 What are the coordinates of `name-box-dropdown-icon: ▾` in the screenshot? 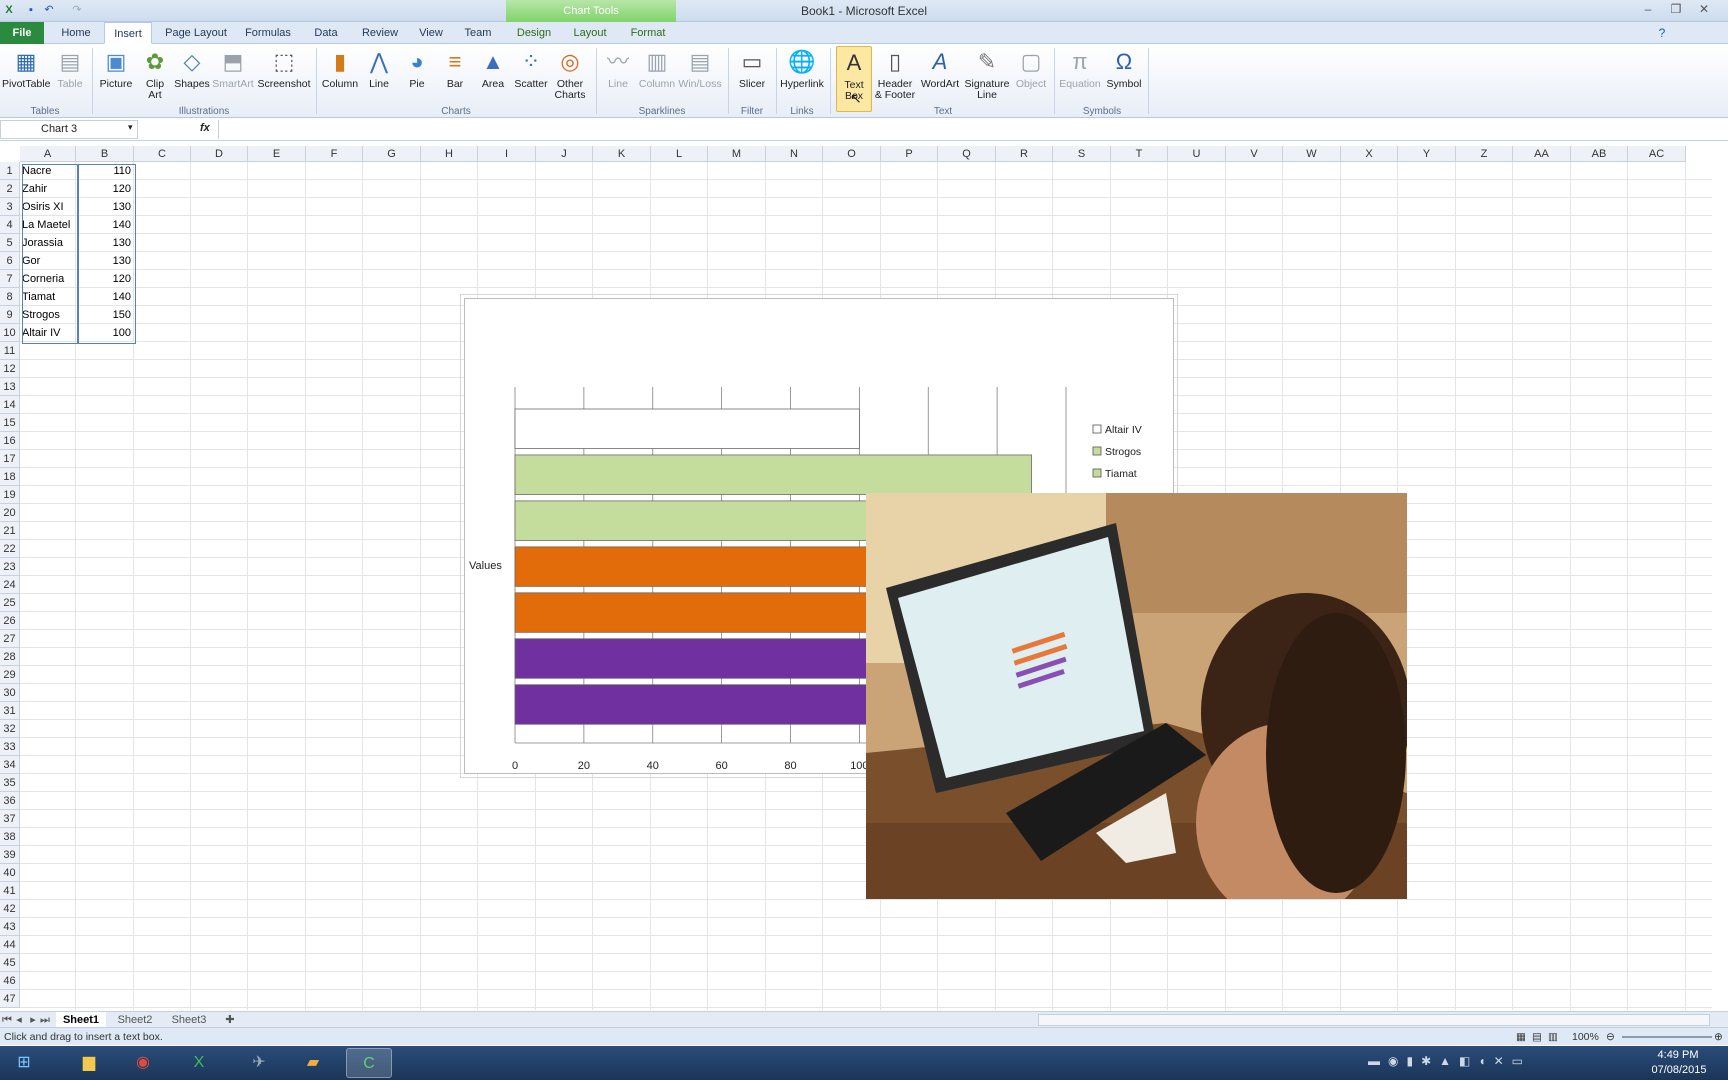 It's located at (130, 127).